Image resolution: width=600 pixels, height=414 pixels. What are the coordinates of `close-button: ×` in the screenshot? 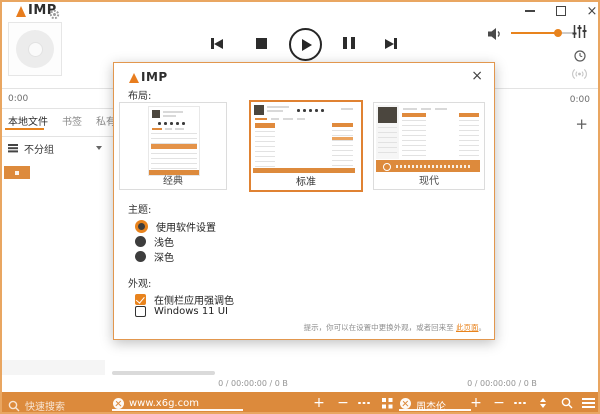 It's located at (590, 11).